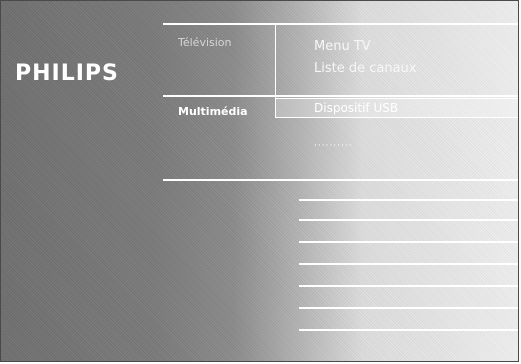  I want to click on menu-item-menu-tv: Menu TV, so click(342, 46).